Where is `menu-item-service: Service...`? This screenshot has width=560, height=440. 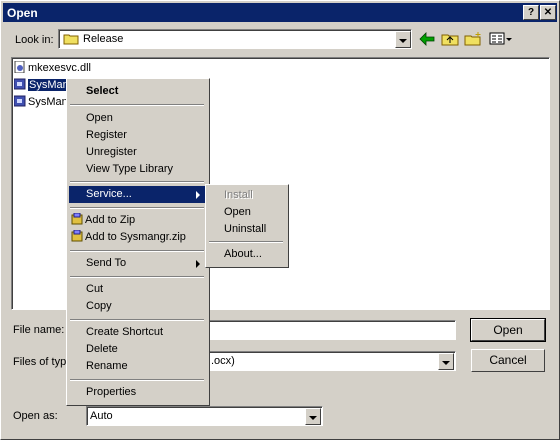
menu-item-service: Service... is located at coordinates (137, 194).